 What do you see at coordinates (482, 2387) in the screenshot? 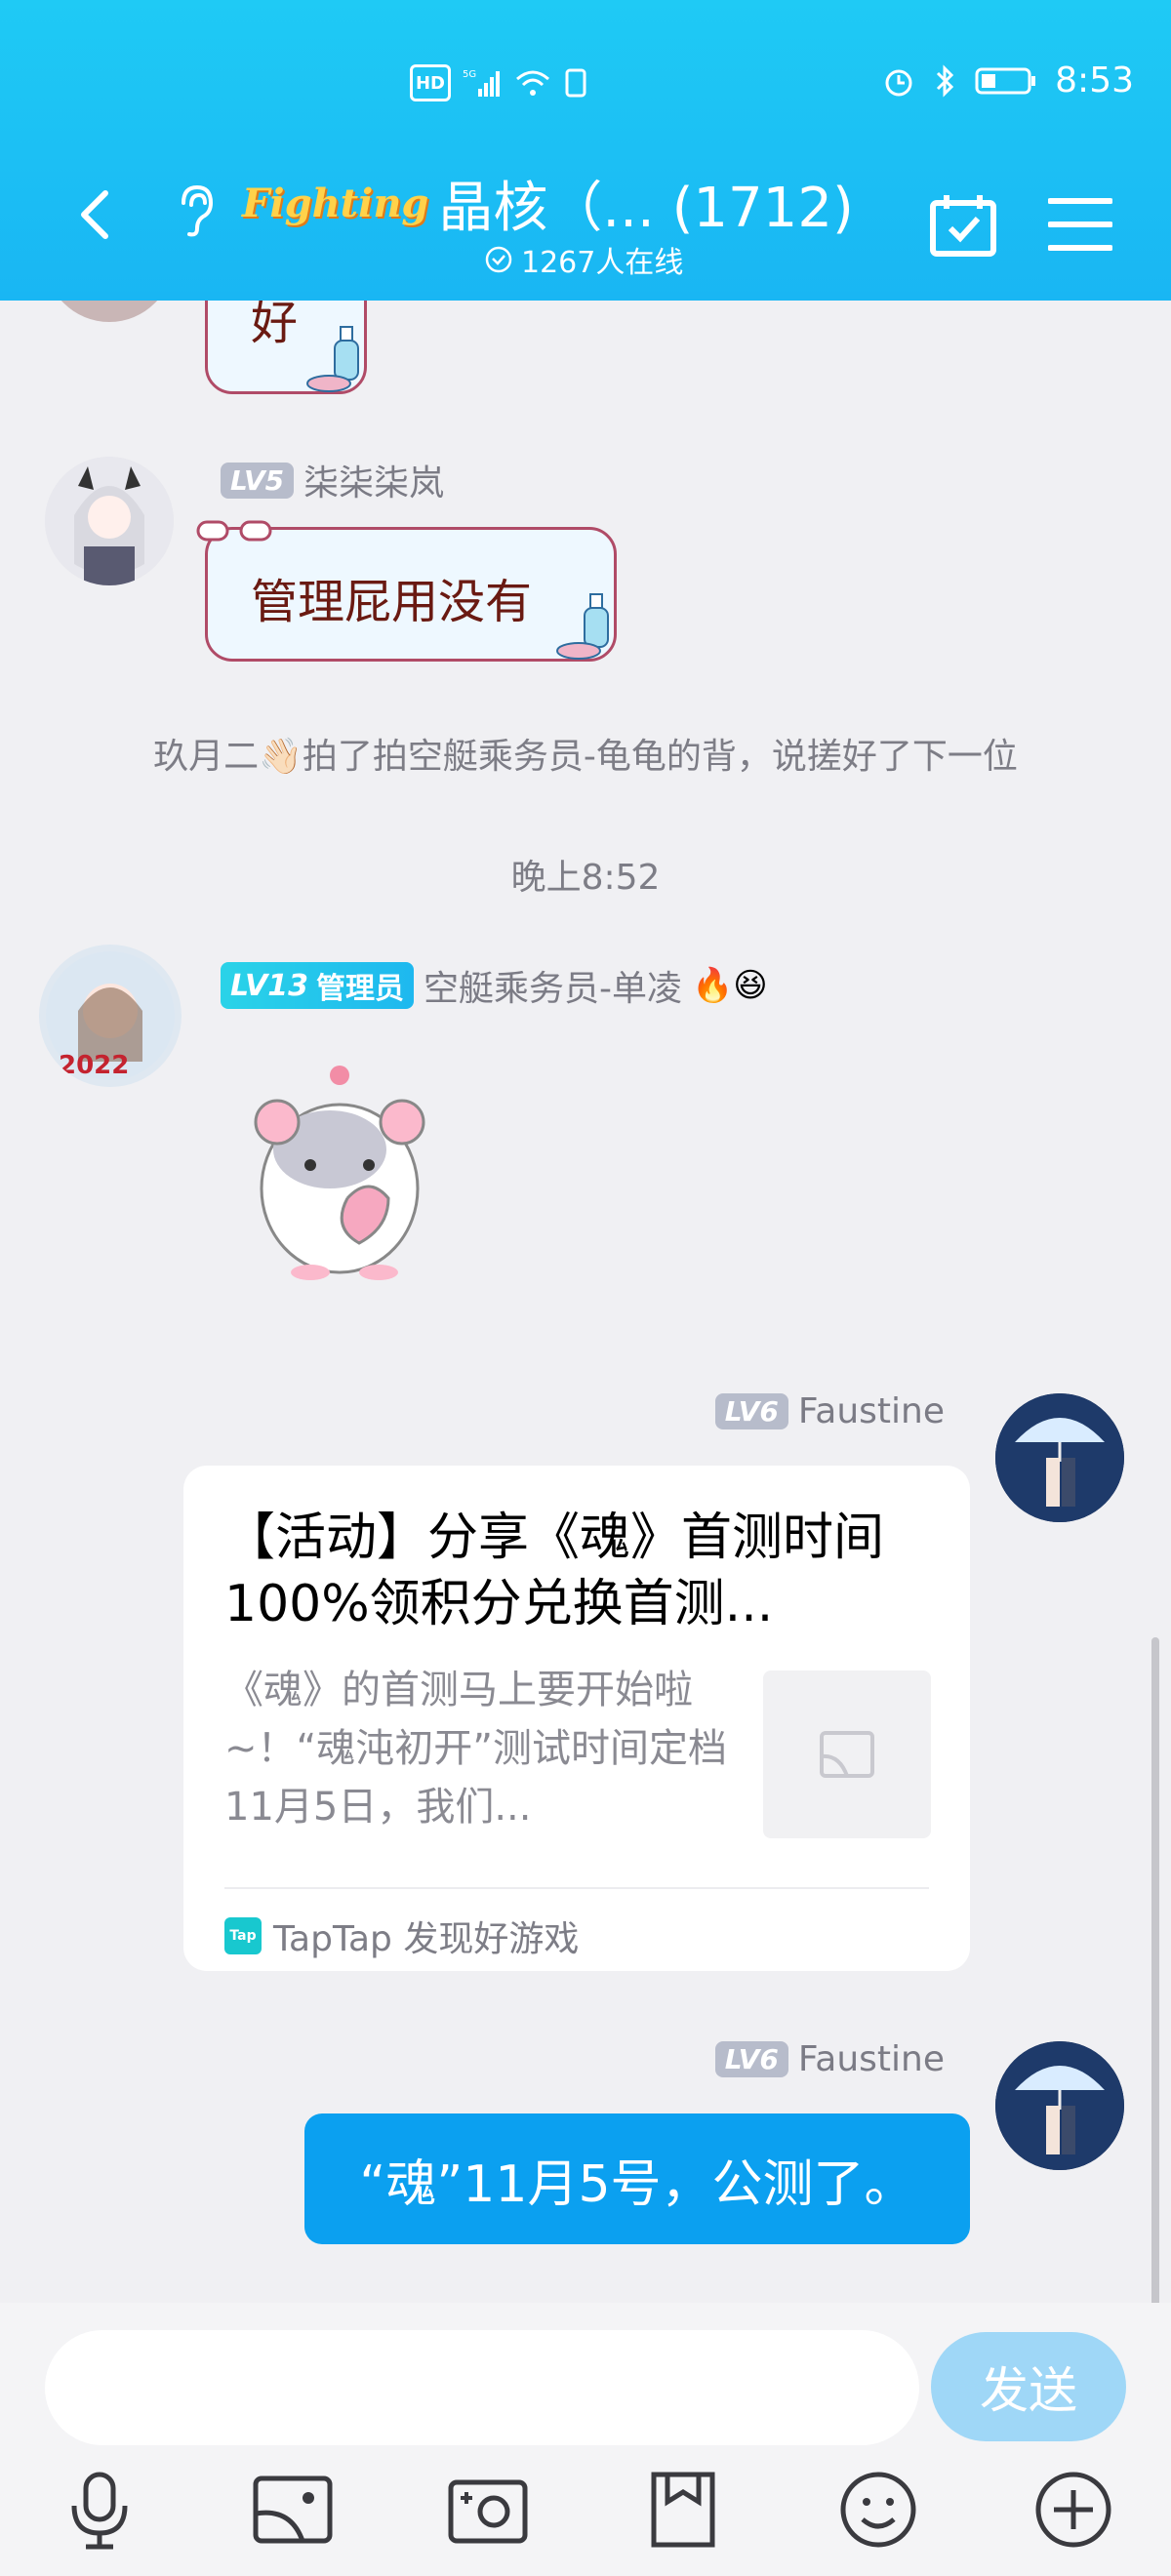
I see `message-input` at bounding box center [482, 2387].